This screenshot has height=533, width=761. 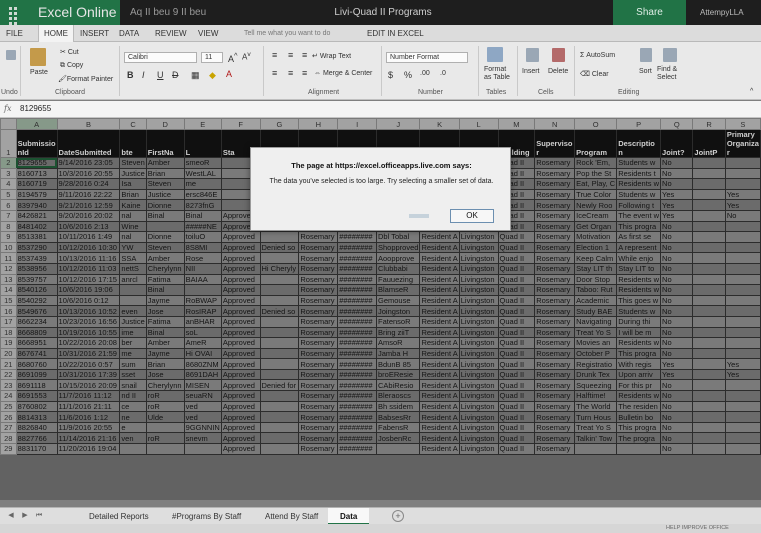 I want to click on font-size-select: 11, so click(x=212, y=57).